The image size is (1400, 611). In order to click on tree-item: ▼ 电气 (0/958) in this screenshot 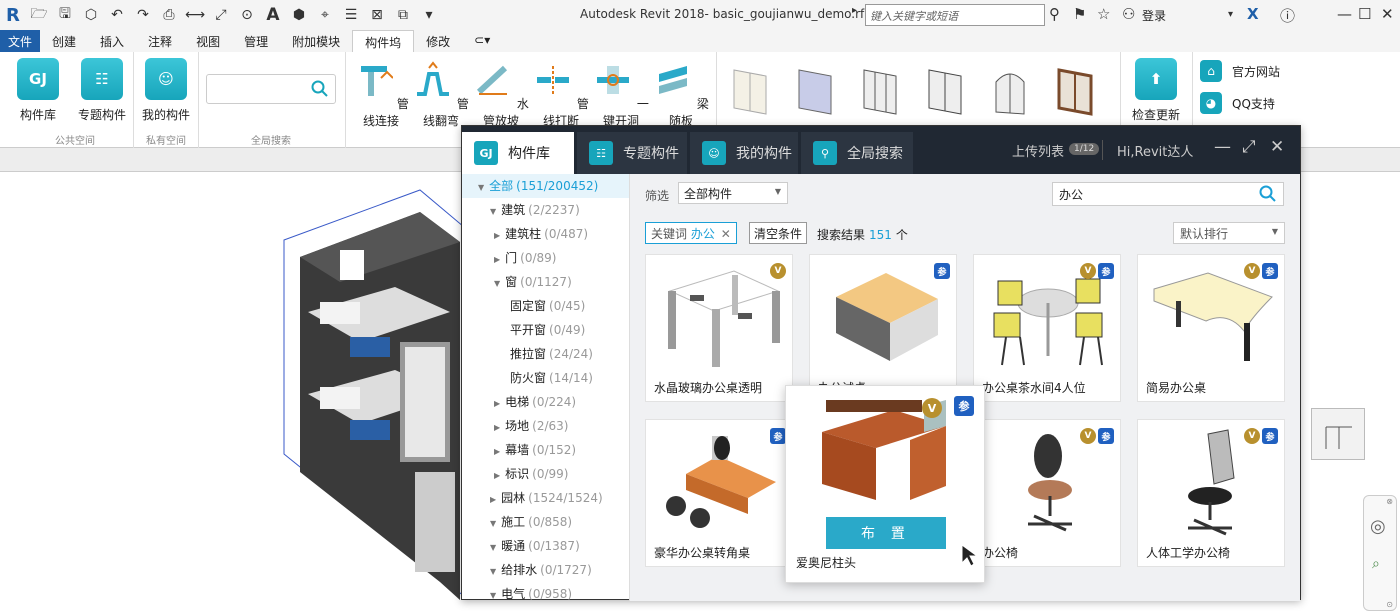, I will do `click(545, 591)`.